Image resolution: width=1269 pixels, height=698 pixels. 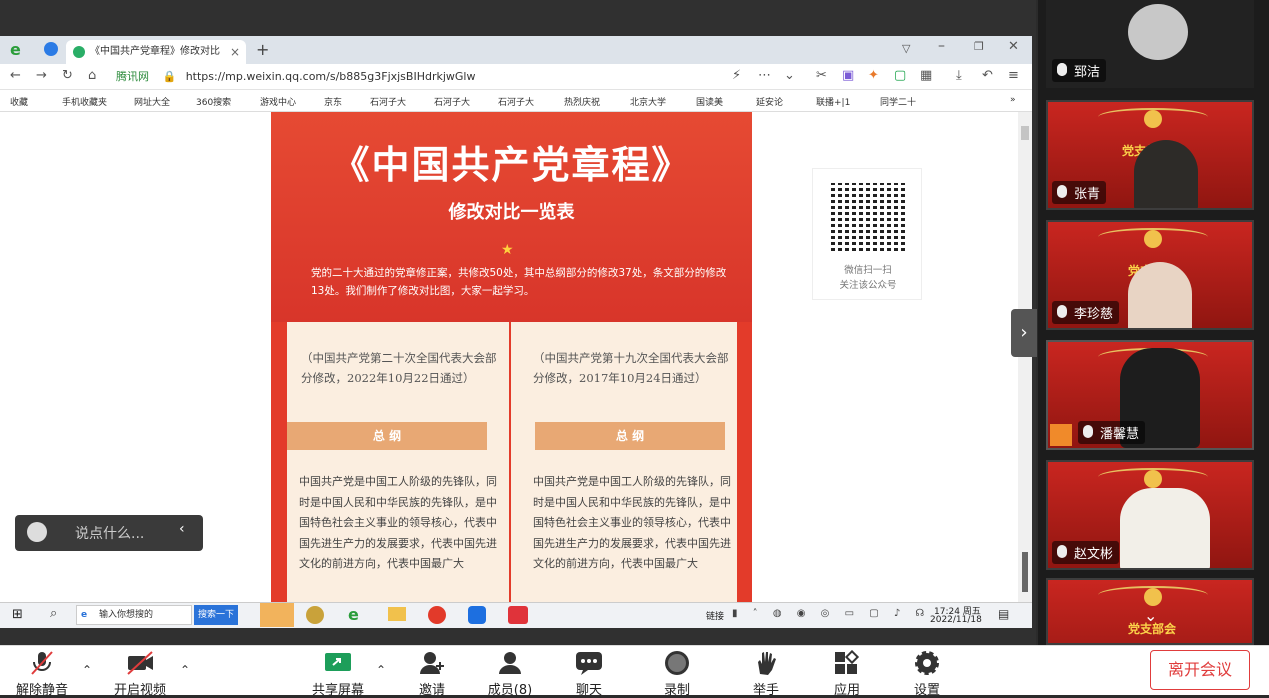 I want to click on apps-button: 应用, so click(x=847, y=673).